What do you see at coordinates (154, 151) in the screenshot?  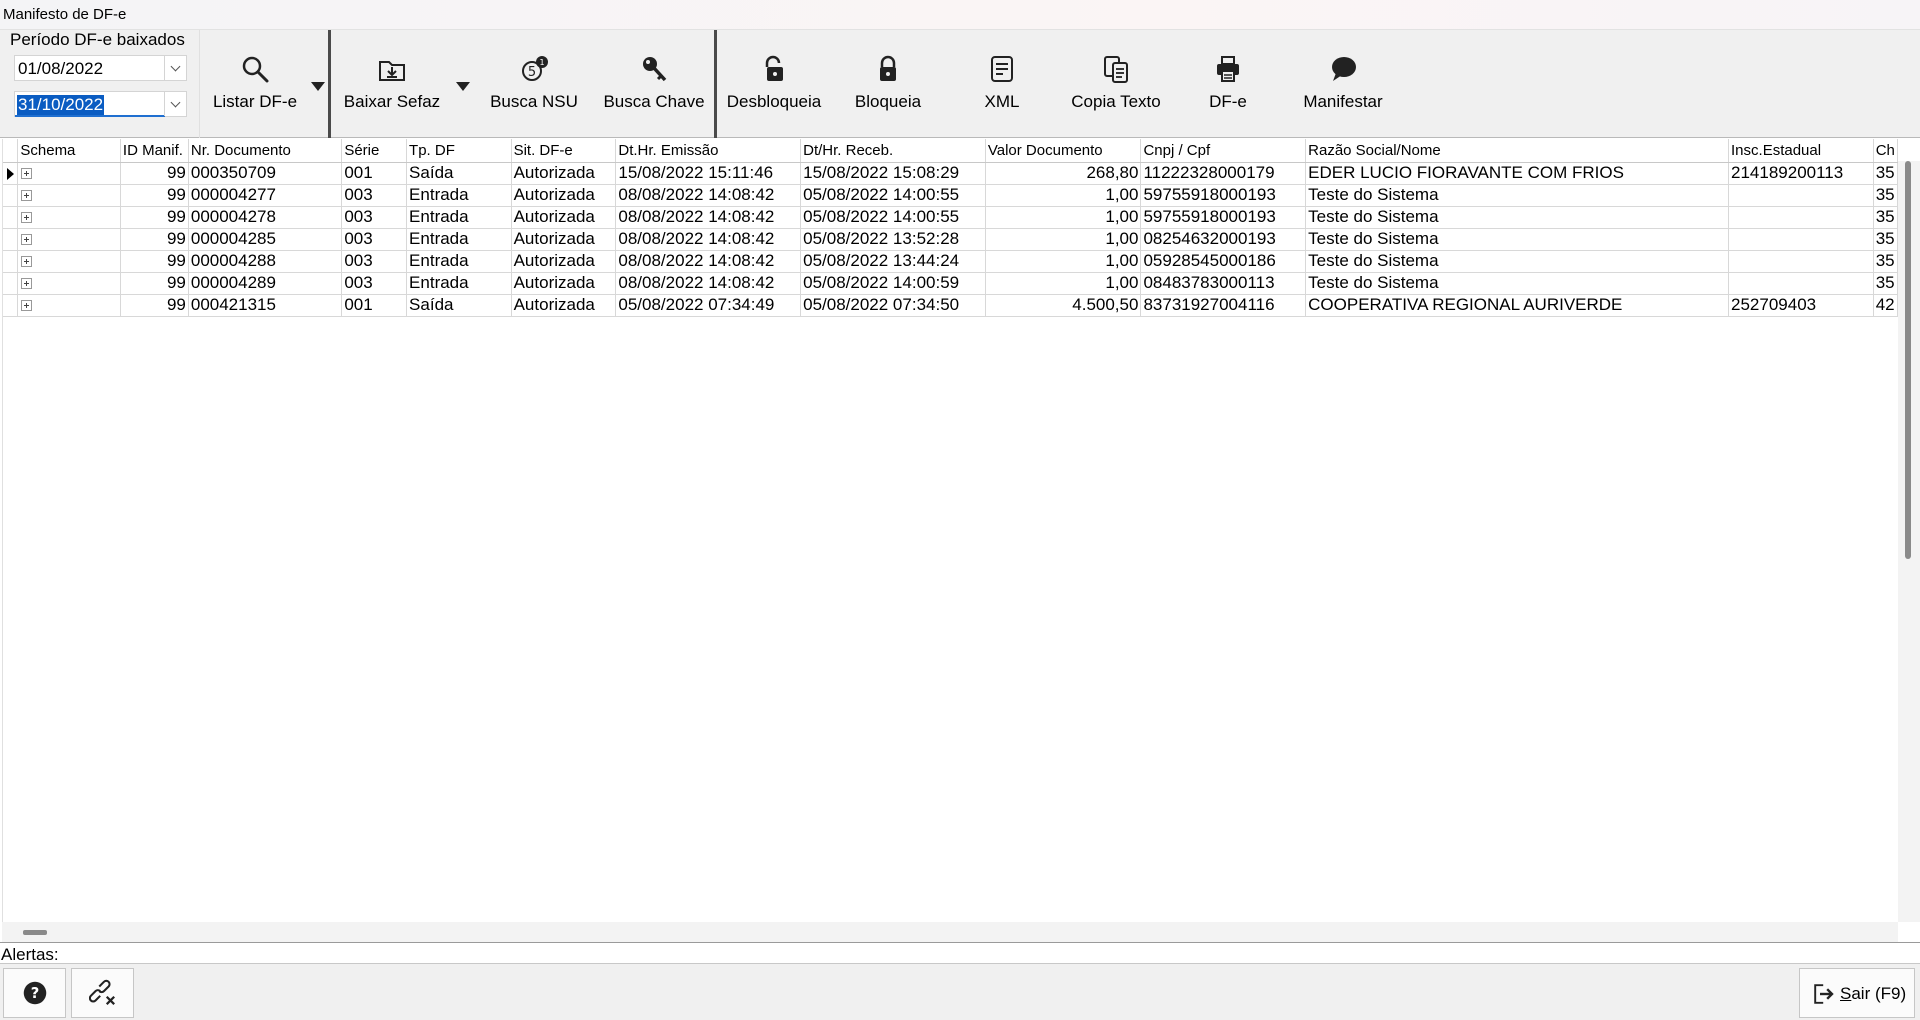 I see `column-header: ID Manif.` at bounding box center [154, 151].